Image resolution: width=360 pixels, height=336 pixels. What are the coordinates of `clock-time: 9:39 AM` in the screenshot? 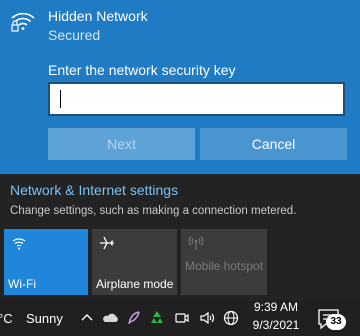 It's located at (276, 307).